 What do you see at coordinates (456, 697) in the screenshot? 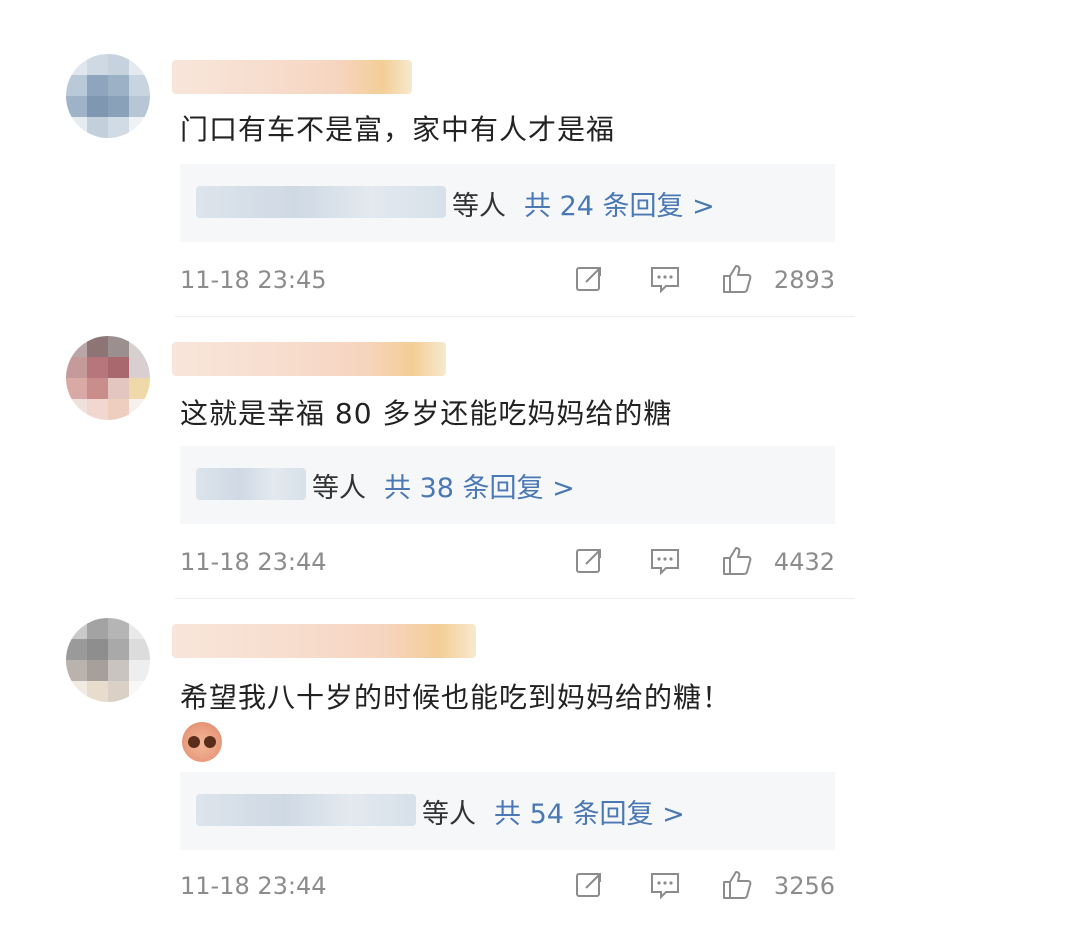
I see `comment-text: 希望我八十岁的时候也能吃到妈妈给的糖！` at bounding box center [456, 697].